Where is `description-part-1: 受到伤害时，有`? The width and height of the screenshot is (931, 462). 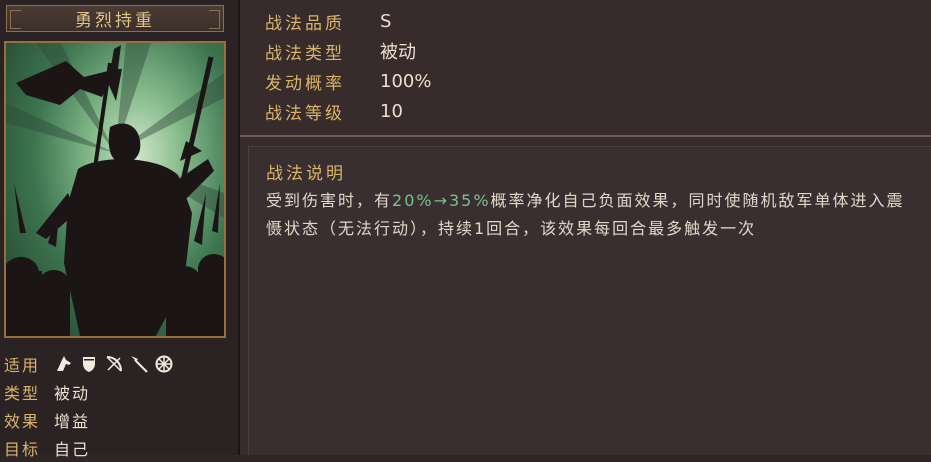 description-part-1: 受到伤害时，有 is located at coordinates (329, 200).